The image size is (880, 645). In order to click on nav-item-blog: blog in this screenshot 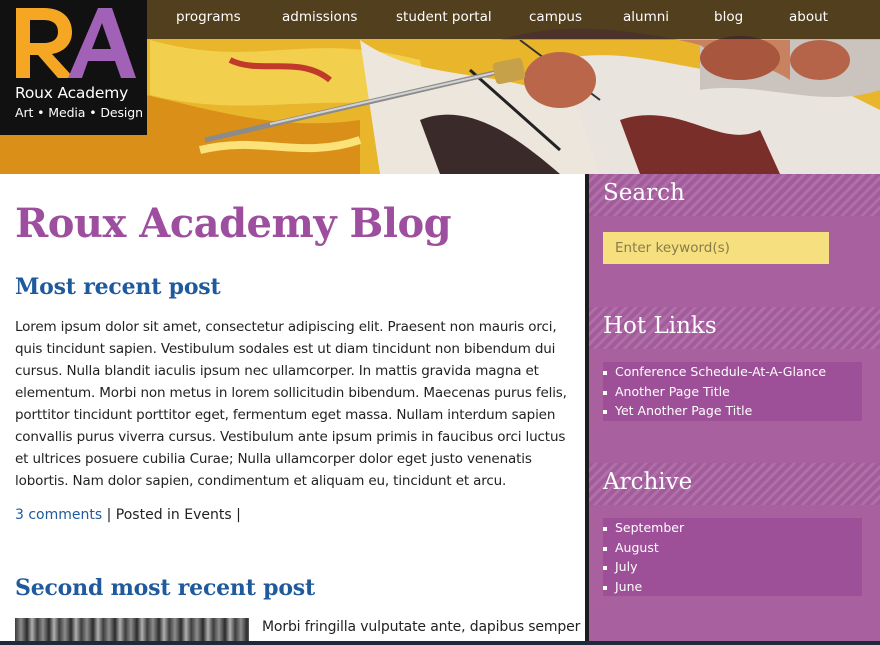, I will do `click(728, 17)`.